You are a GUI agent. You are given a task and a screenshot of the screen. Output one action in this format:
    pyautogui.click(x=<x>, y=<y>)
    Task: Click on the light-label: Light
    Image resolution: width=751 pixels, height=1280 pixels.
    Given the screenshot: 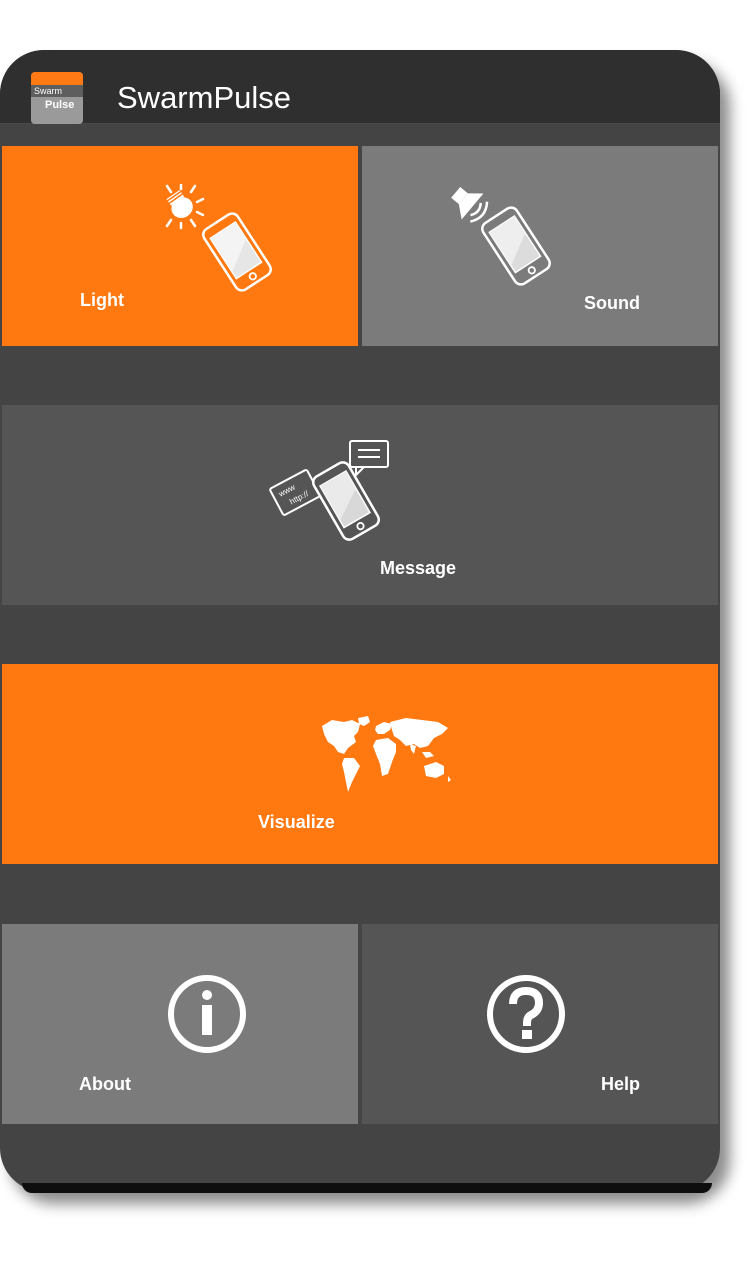 What is the action you would take?
    pyautogui.click(x=102, y=300)
    